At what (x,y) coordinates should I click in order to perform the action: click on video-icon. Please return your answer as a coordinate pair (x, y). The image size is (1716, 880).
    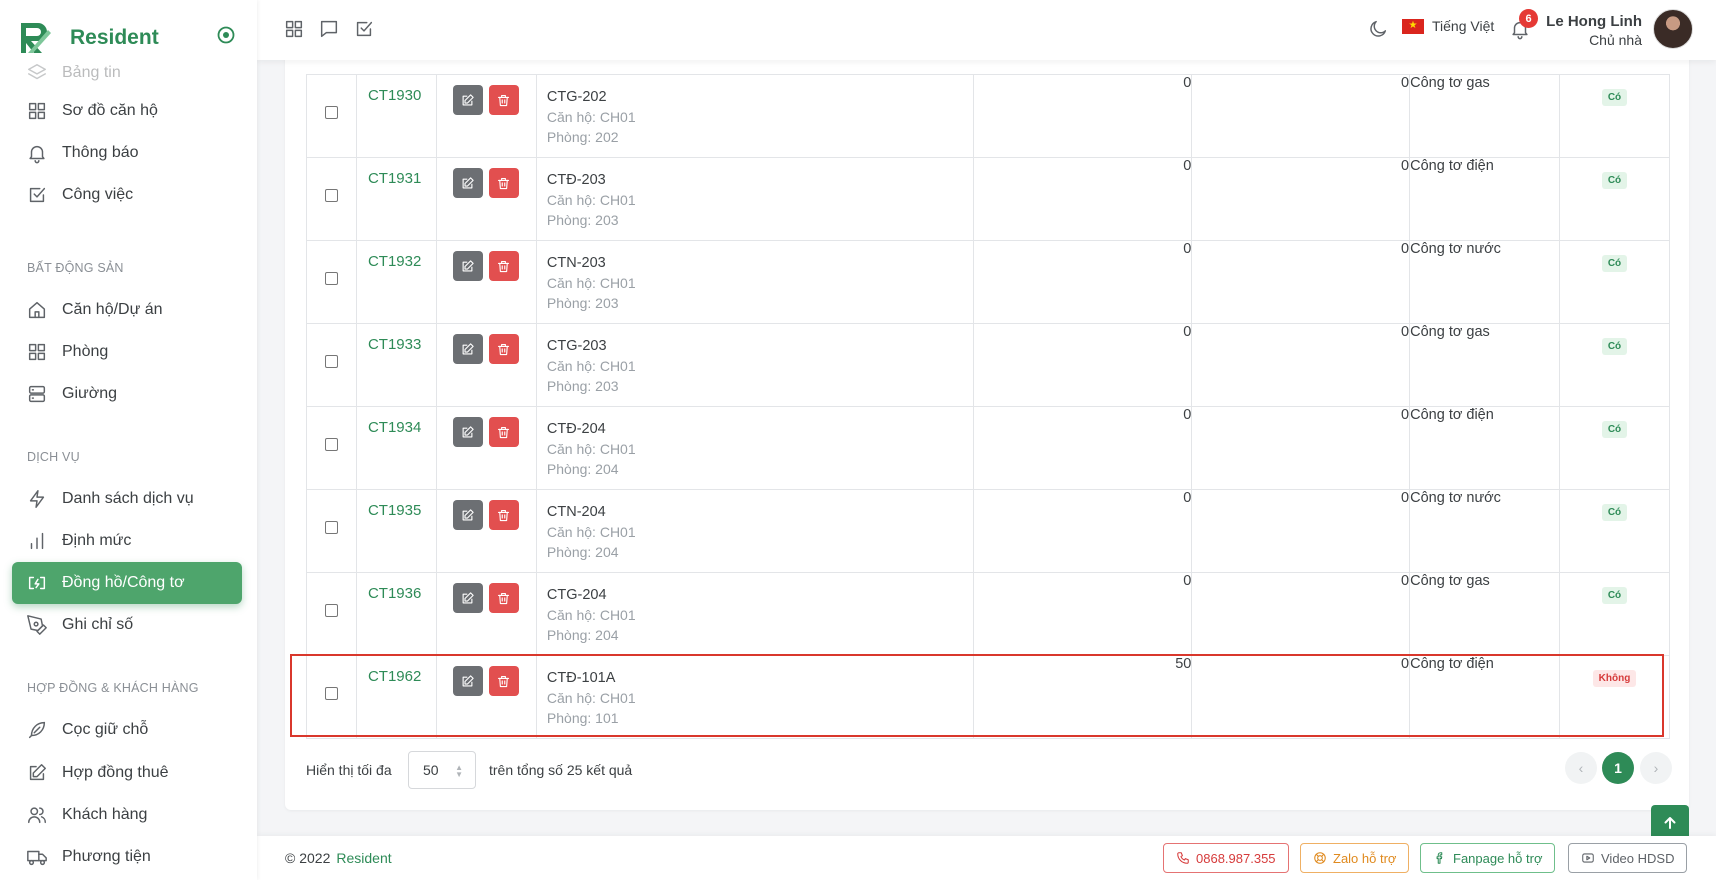
    Looking at the image, I should click on (1588, 858).